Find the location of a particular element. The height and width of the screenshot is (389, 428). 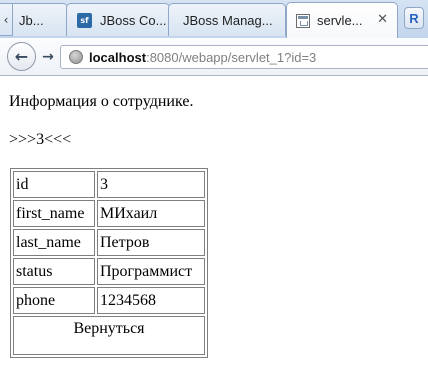

sourceforge-favicon-icon: sf is located at coordinates (84, 20).